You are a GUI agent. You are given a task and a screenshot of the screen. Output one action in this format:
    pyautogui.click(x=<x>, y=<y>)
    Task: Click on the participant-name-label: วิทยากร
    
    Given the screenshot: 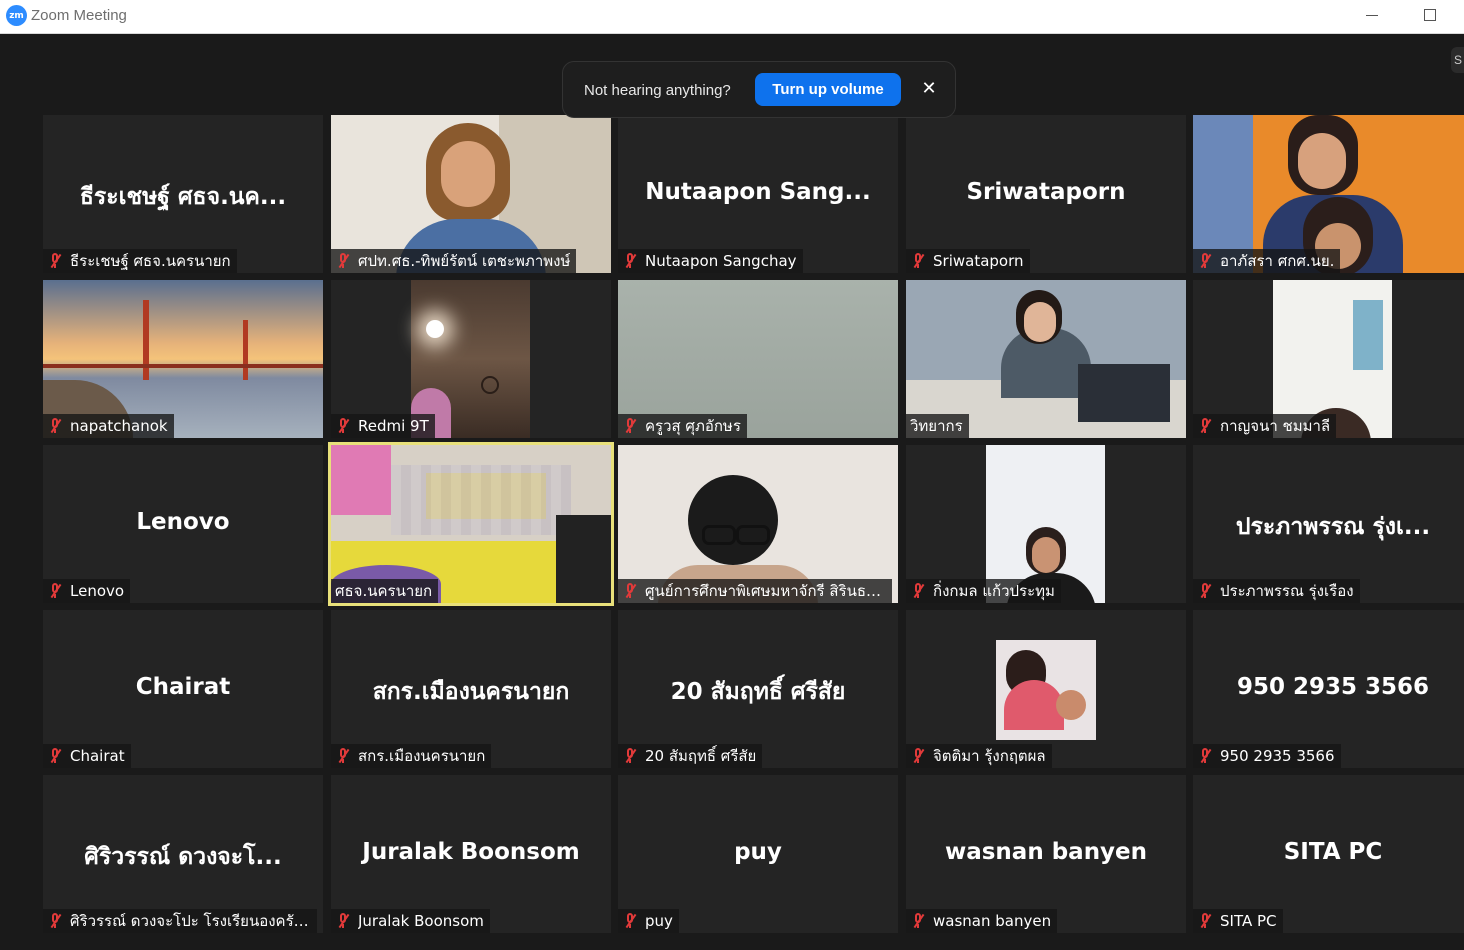 What is the action you would take?
    pyautogui.click(x=937, y=426)
    